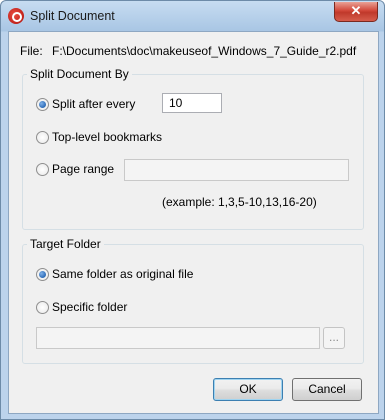 The width and height of the screenshot is (385, 420). What do you see at coordinates (83, 169) in the screenshot?
I see `page-range-label: Page range` at bounding box center [83, 169].